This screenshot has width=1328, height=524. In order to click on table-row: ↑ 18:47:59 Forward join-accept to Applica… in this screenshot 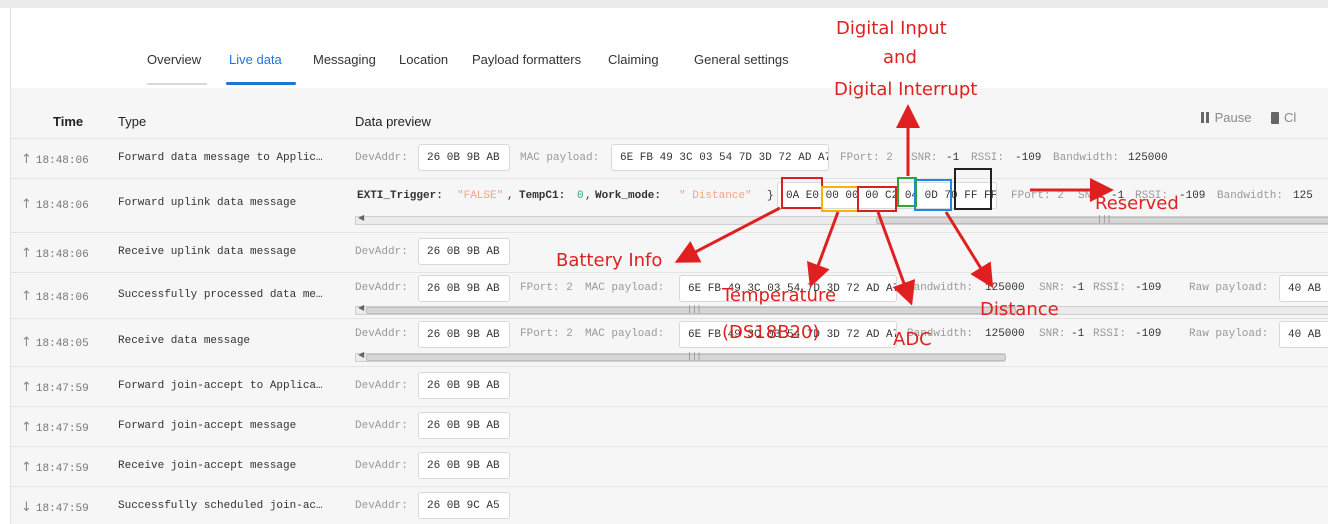, I will do `click(669, 386)`.